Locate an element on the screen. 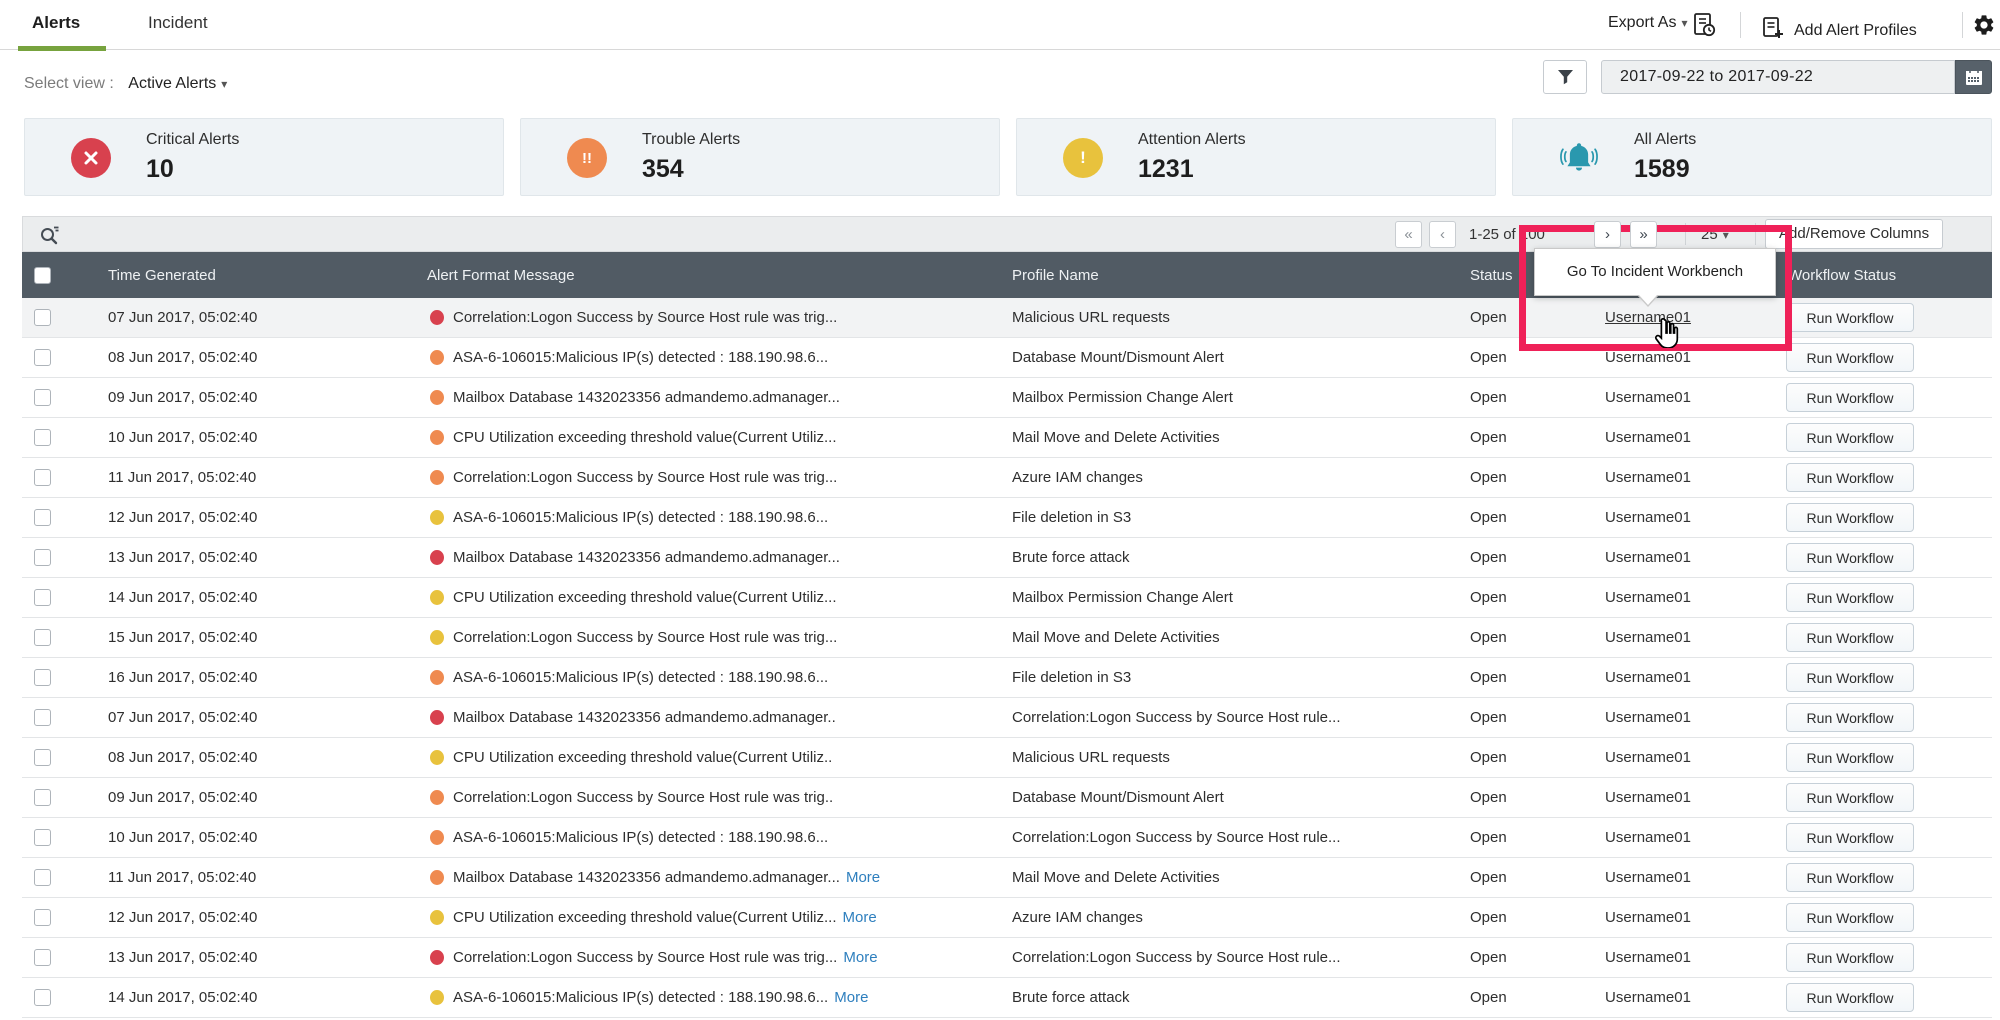 This screenshot has width=2000, height=1020. column-header-status: Status is located at coordinates (1500, 275).